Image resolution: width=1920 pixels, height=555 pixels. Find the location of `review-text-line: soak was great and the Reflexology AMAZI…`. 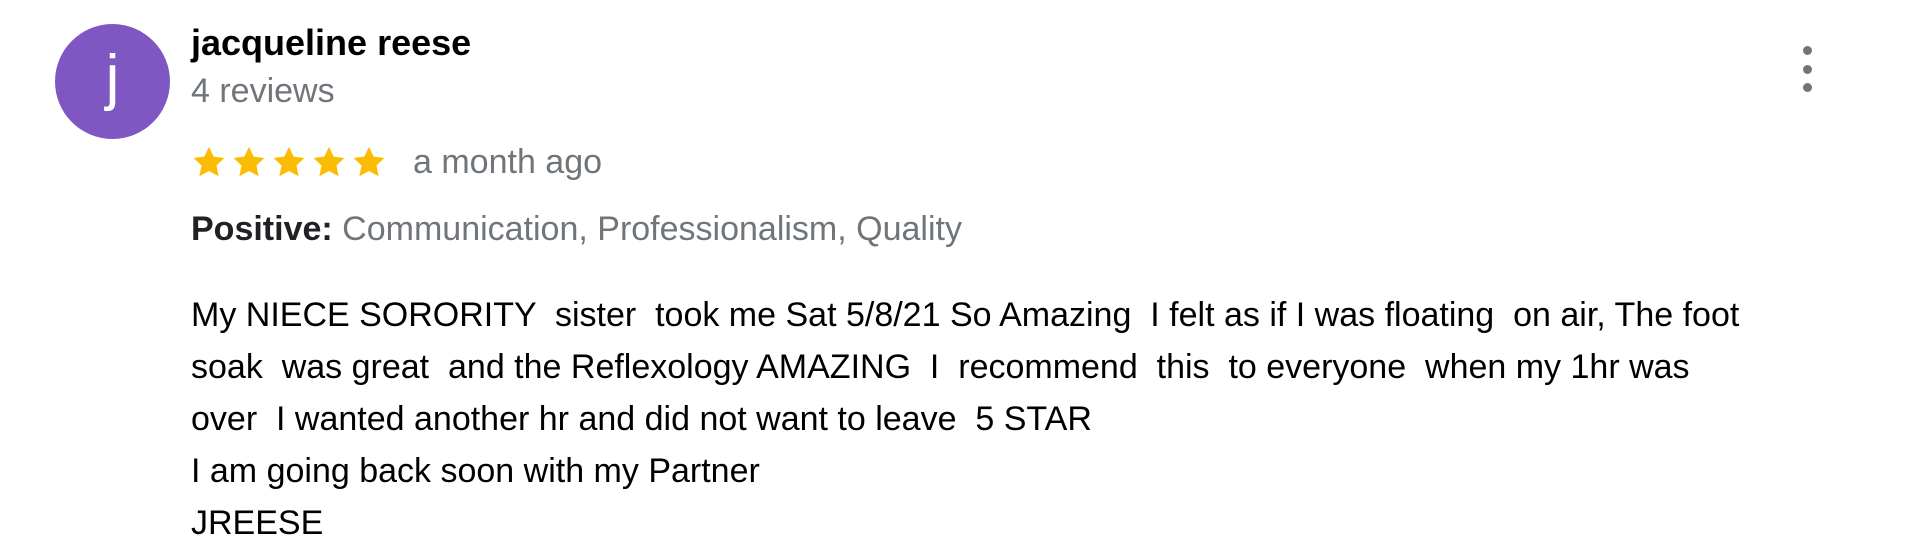

review-text-line: soak was great and the Reflexology AMAZI… is located at coordinates (940, 367).